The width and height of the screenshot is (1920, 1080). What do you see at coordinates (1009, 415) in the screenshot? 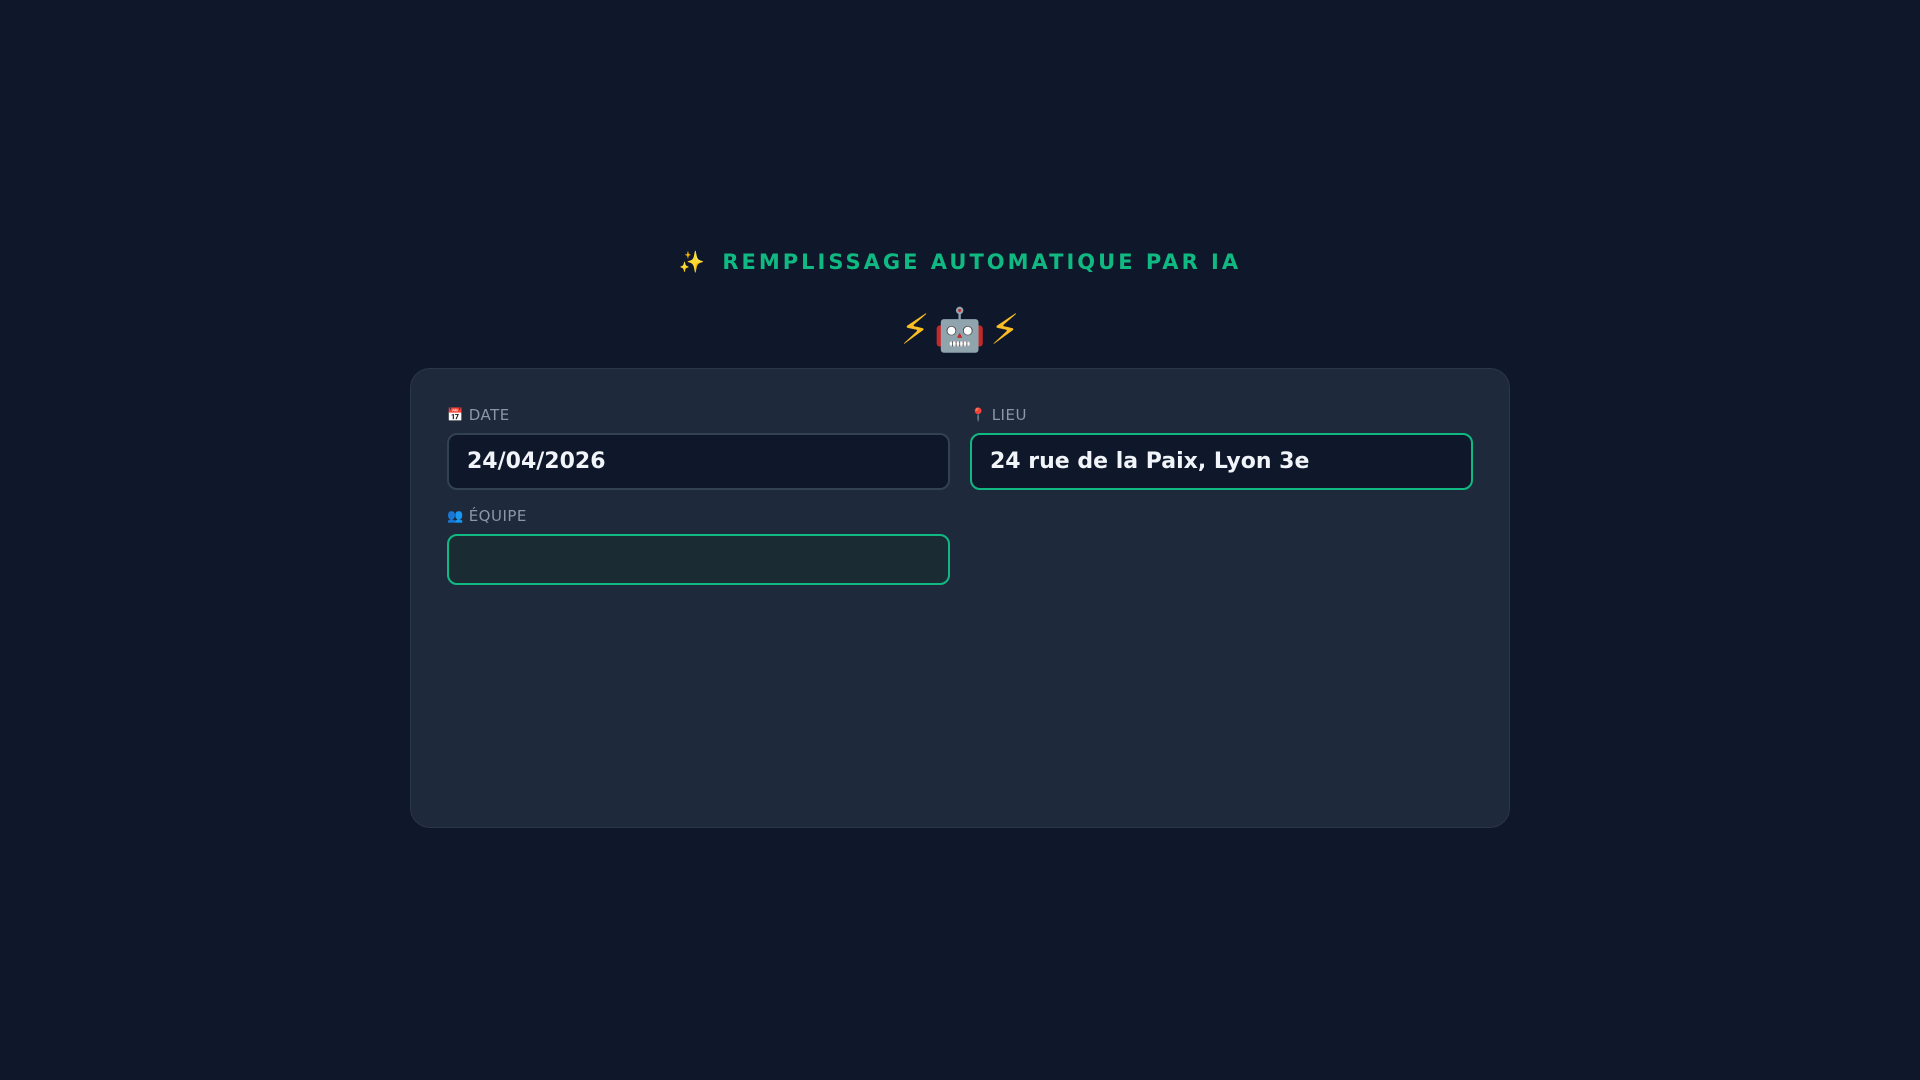
I see `lieu-label-text: LIEU` at bounding box center [1009, 415].